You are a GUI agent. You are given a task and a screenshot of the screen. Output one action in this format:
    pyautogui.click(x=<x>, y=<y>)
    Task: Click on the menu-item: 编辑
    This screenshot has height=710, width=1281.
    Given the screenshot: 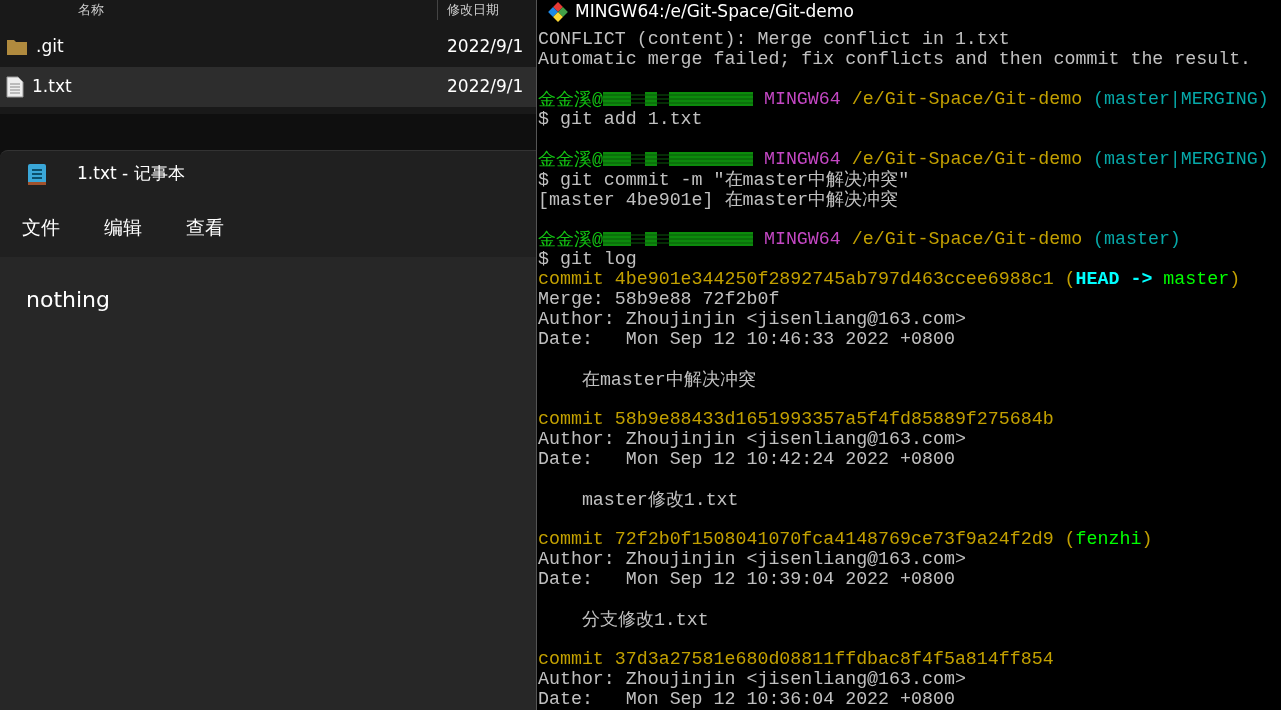 What is the action you would take?
    pyautogui.click(x=123, y=227)
    